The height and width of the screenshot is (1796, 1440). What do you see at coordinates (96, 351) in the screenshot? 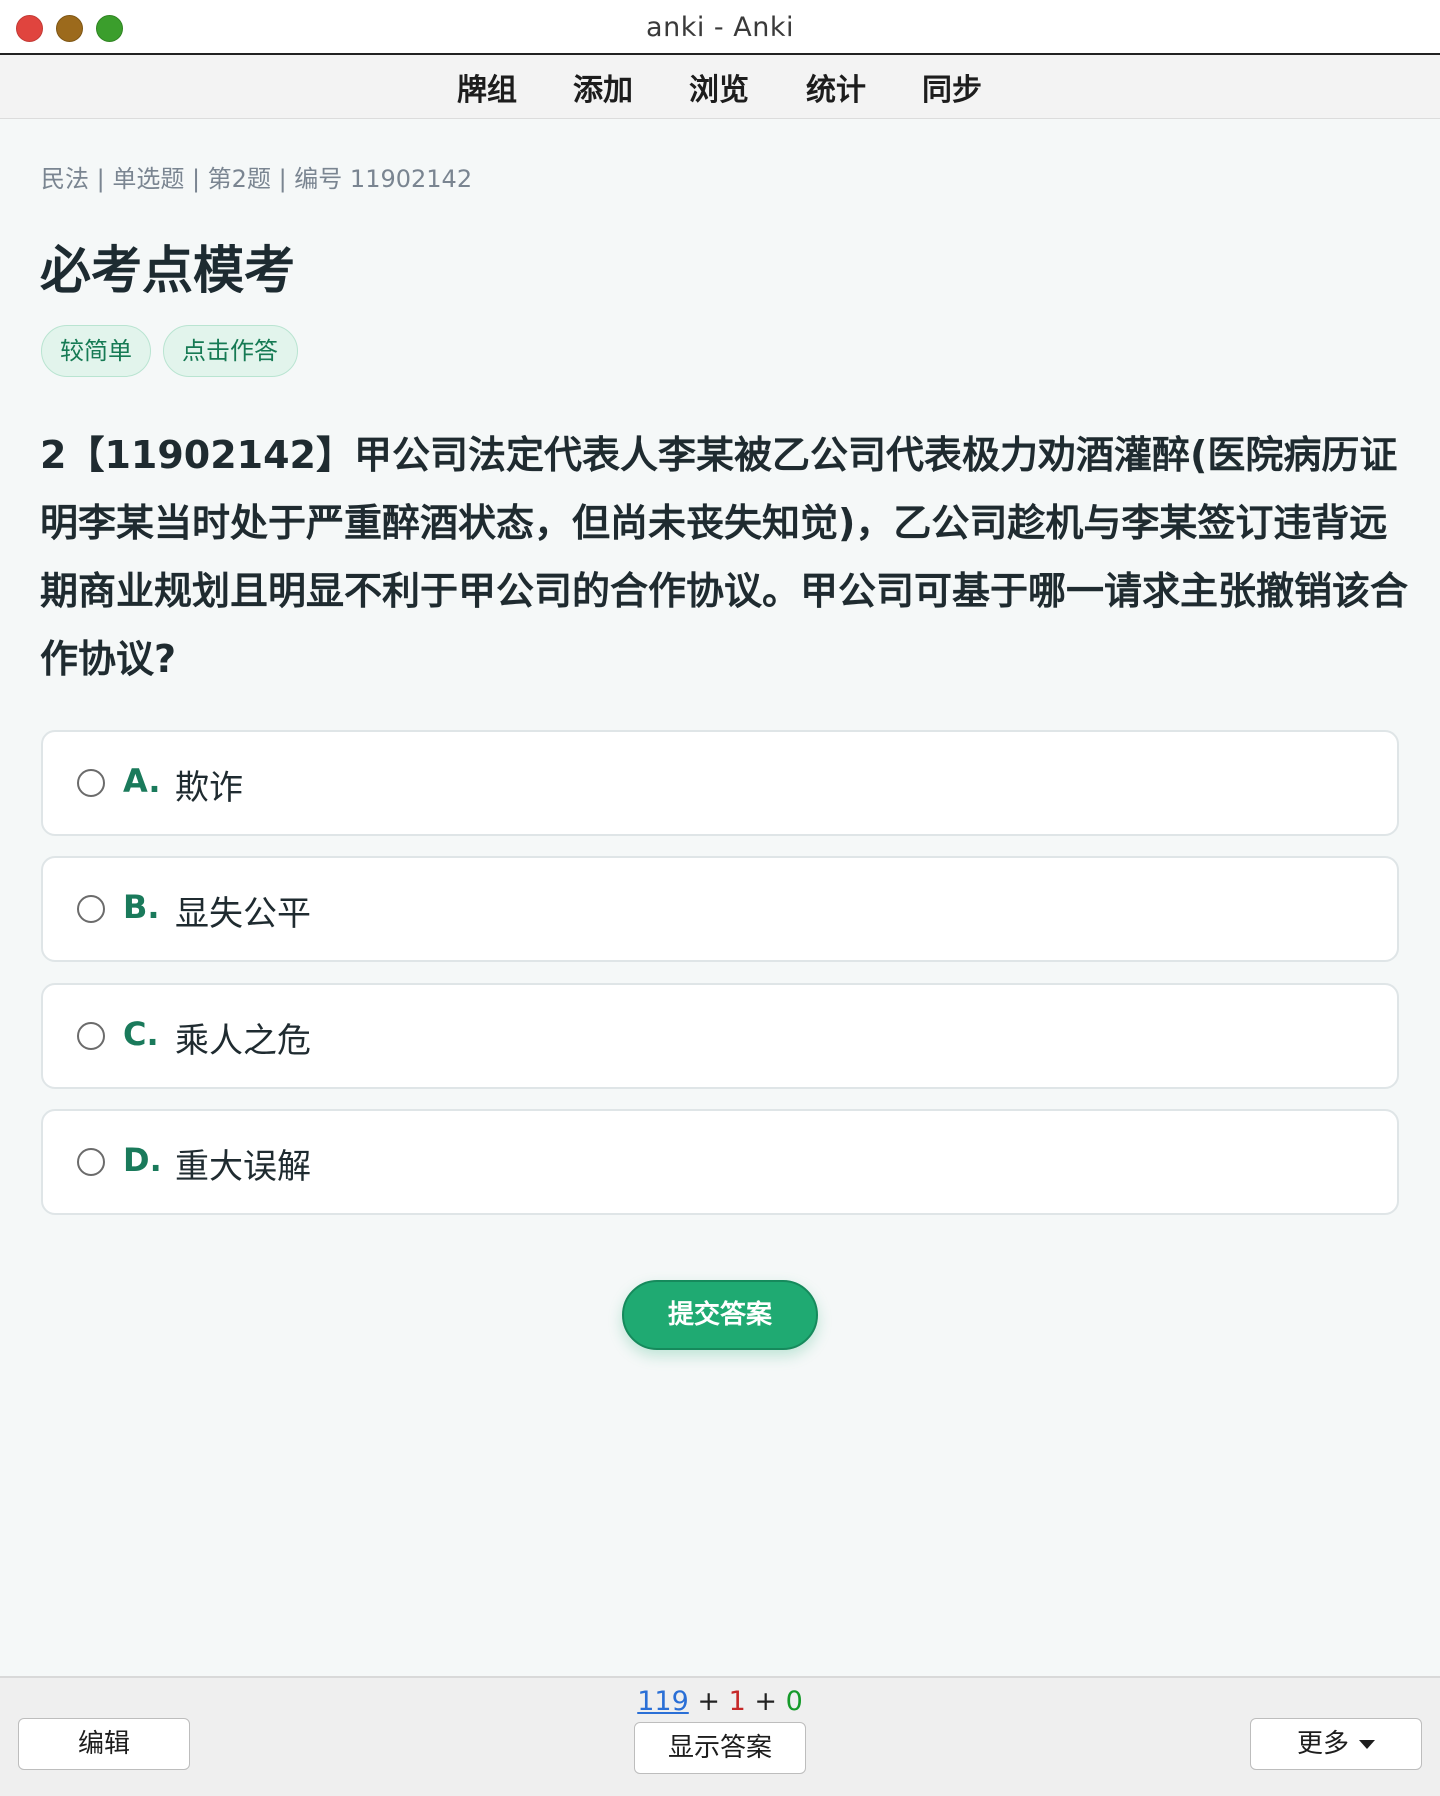
I see `tag-difficulty: 较简单` at bounding box center [96, 351].